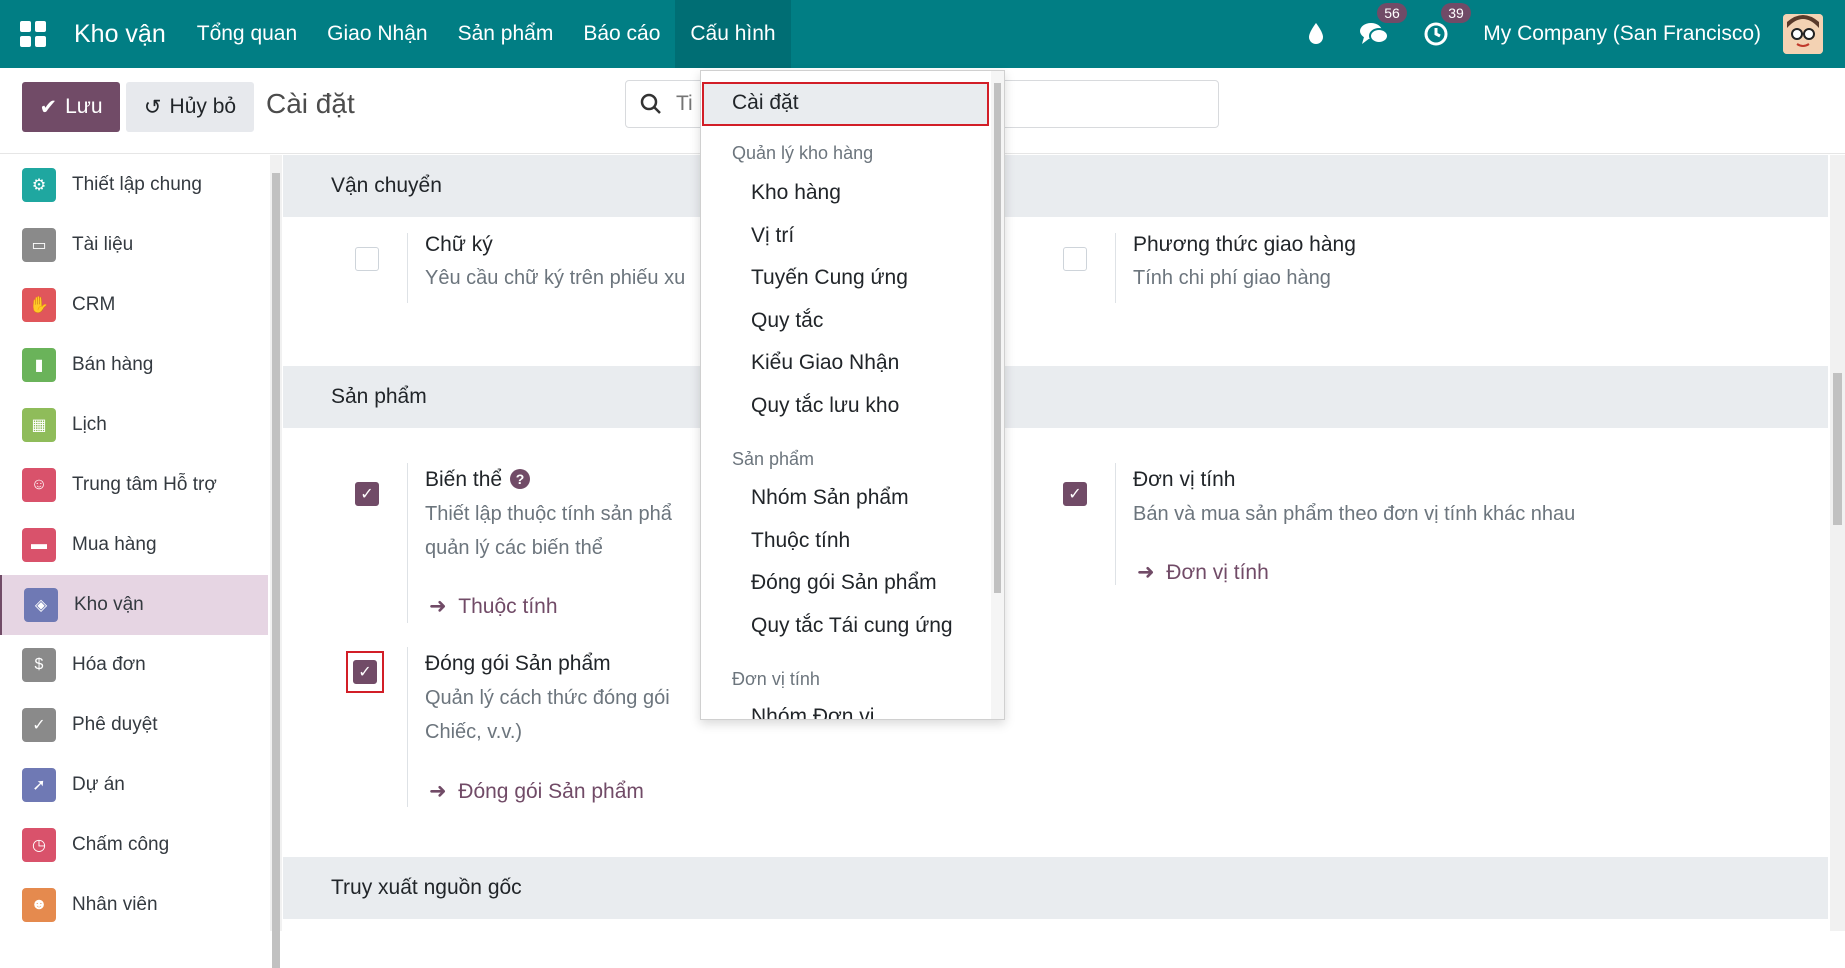 This screenshot has height=968, width=1845. Describe the element at coordinates (1383, 25) in the screenshot. I see `messages-icon: 56` at that location.